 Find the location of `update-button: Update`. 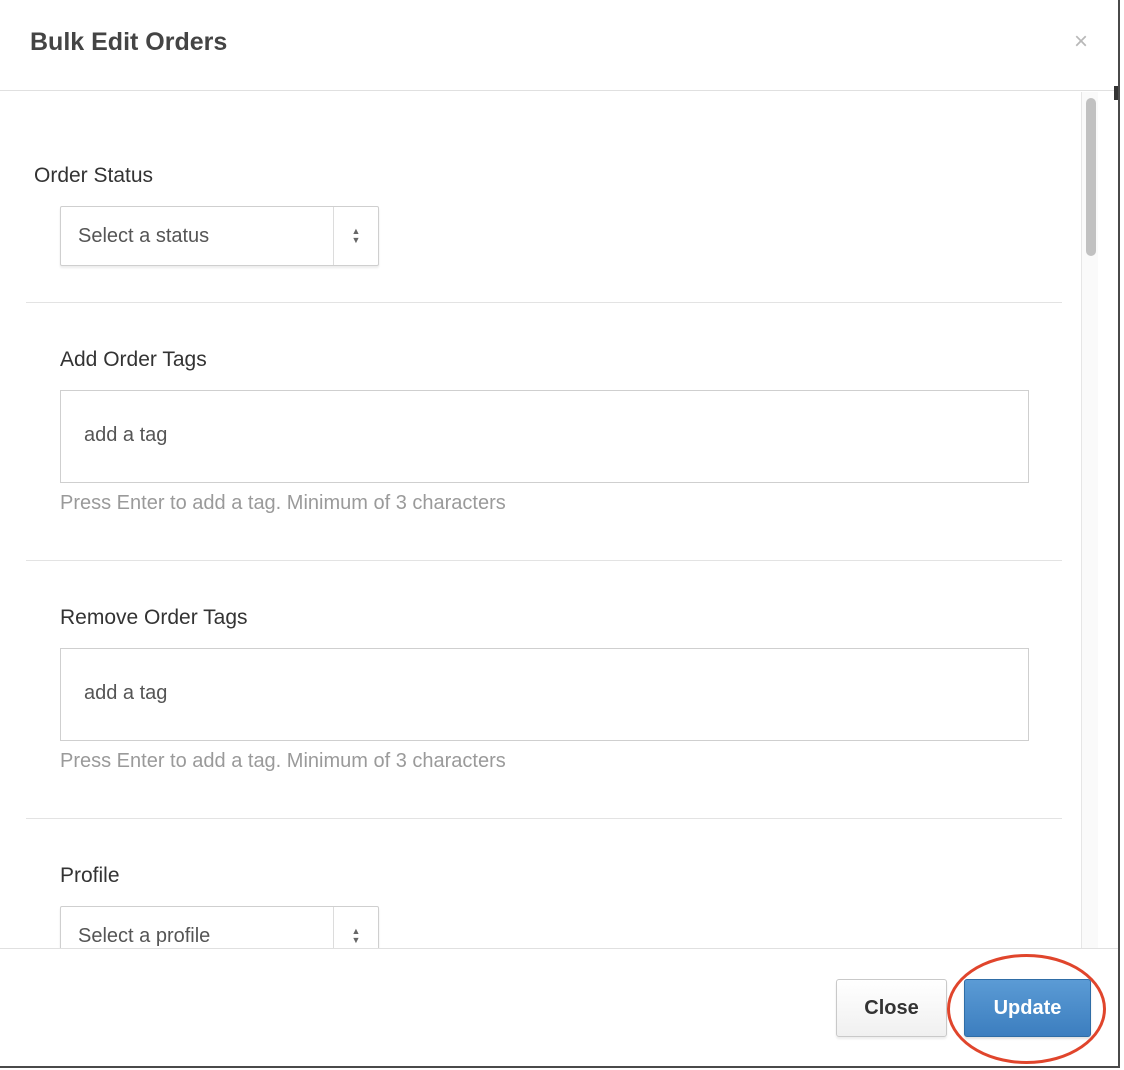

update-button: Update is located at coordinates (1027, 1008).